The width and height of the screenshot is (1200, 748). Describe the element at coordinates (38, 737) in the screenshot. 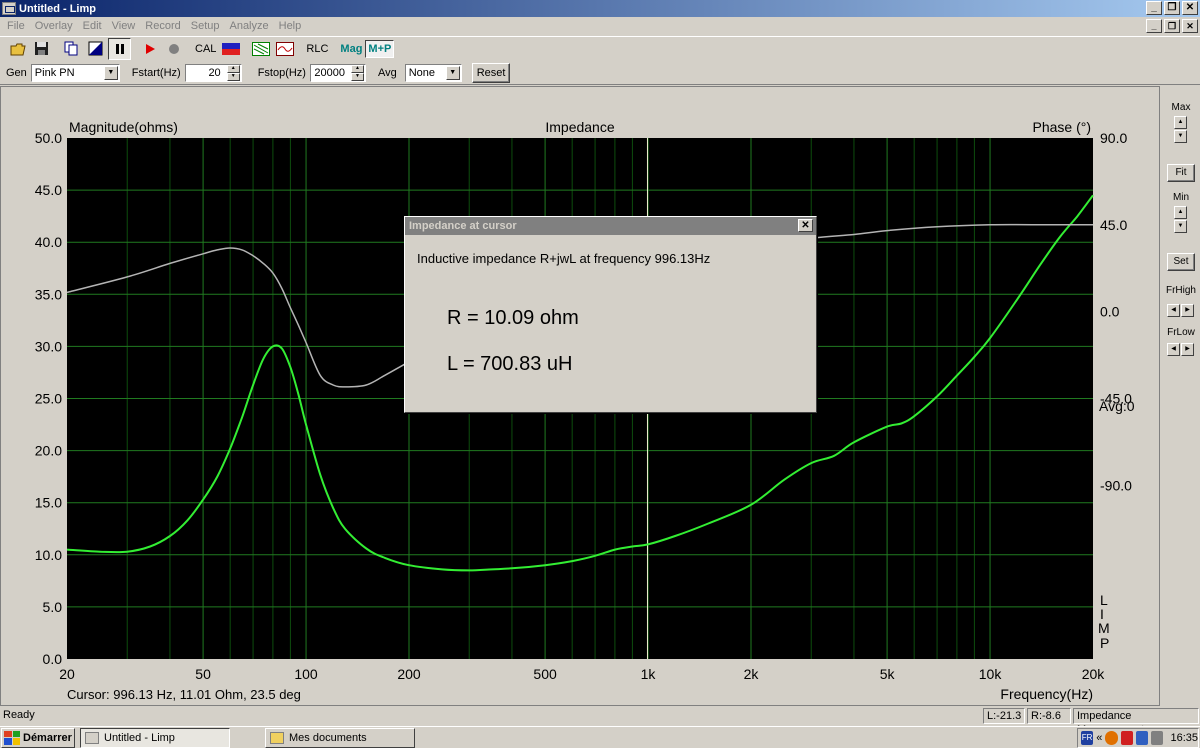

I see `start-button: Démarrer` at that location.